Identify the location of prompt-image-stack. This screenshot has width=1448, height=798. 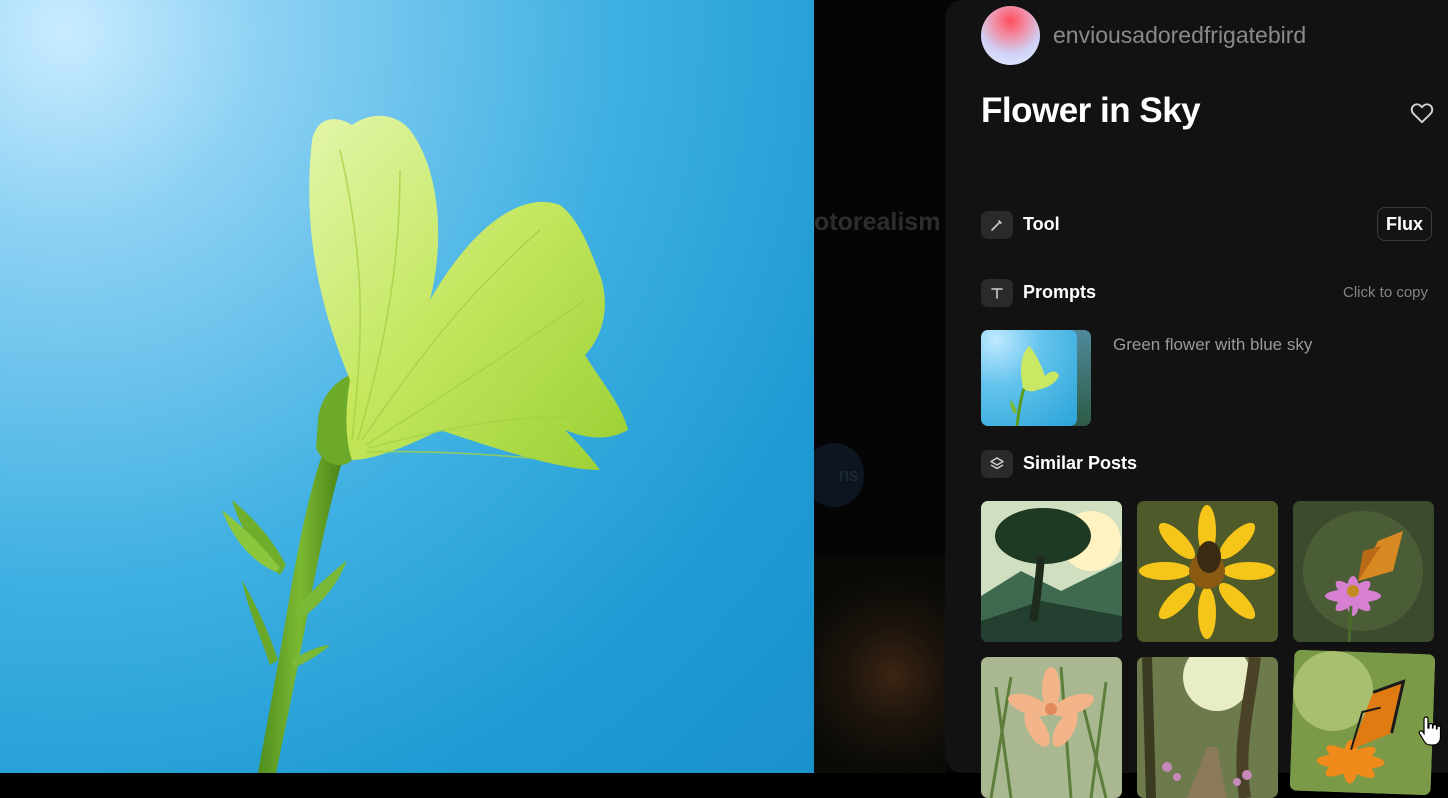
(1037, 378).